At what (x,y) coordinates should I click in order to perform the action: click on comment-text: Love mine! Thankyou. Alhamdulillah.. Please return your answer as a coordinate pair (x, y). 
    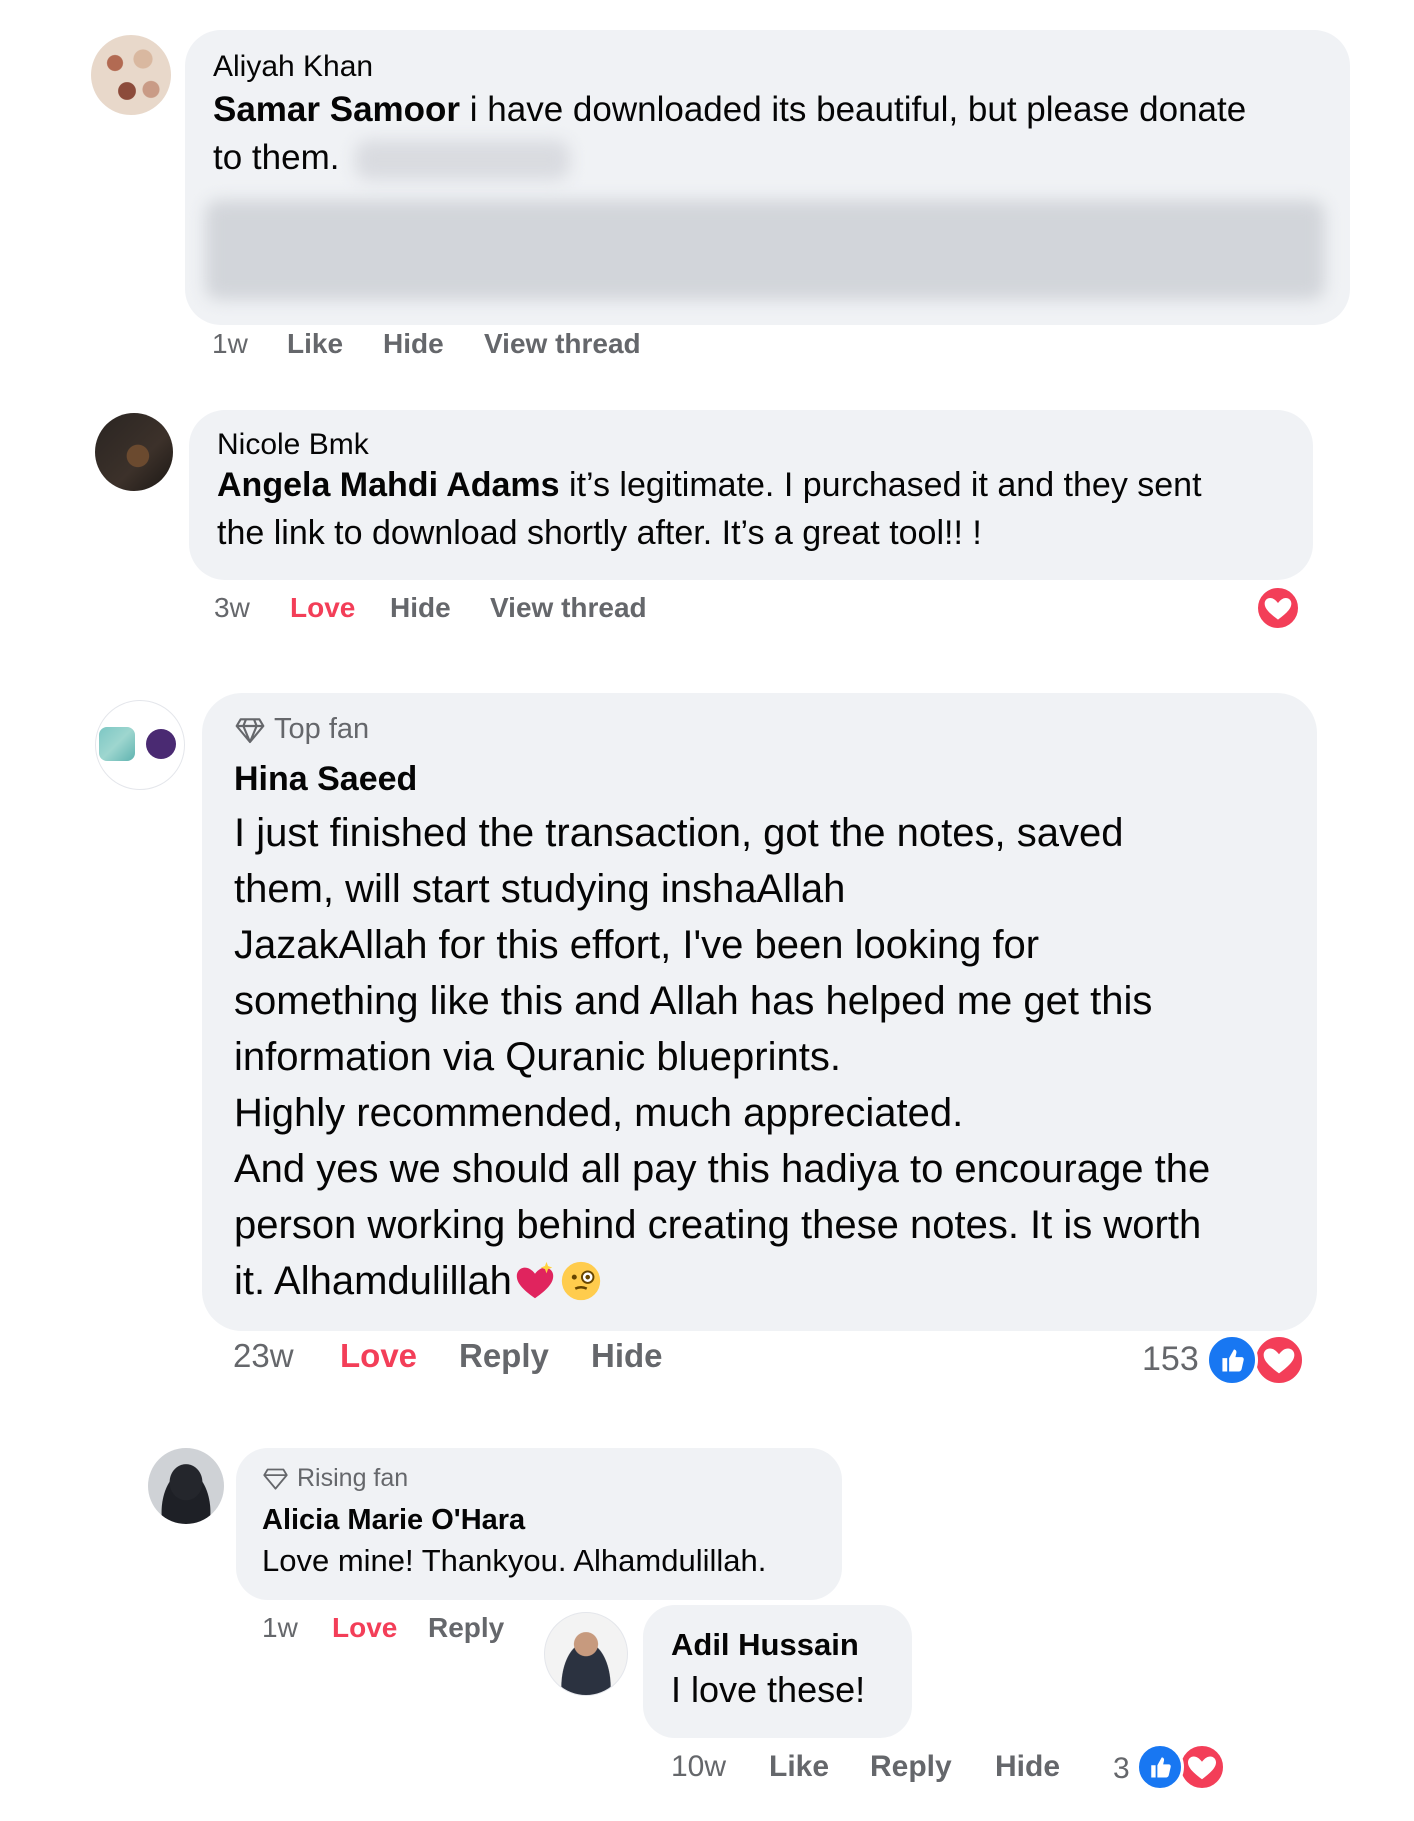
    Looking at the image, I should click on (514, 1560).